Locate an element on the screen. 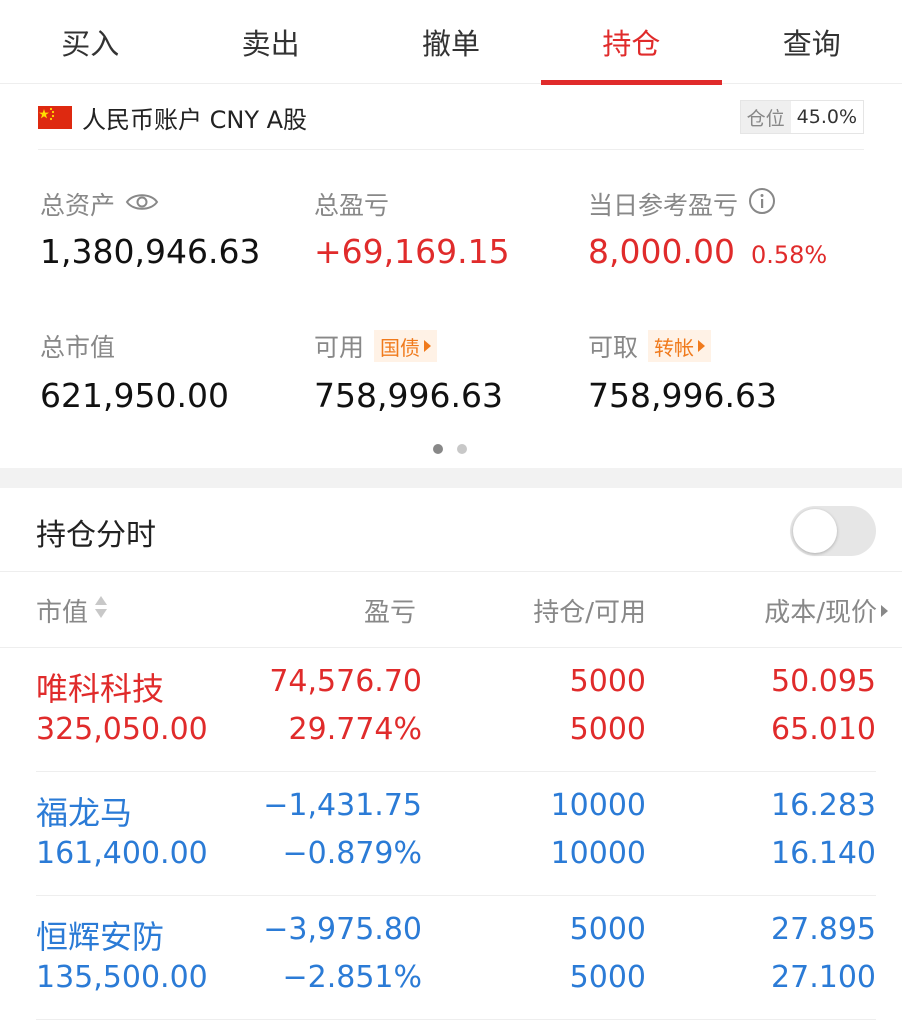 The image size is (902, 1024). holdings-table-header: 市值 盈亏 持仓/可用 成本/现价 is located at coordinates (451, 610).